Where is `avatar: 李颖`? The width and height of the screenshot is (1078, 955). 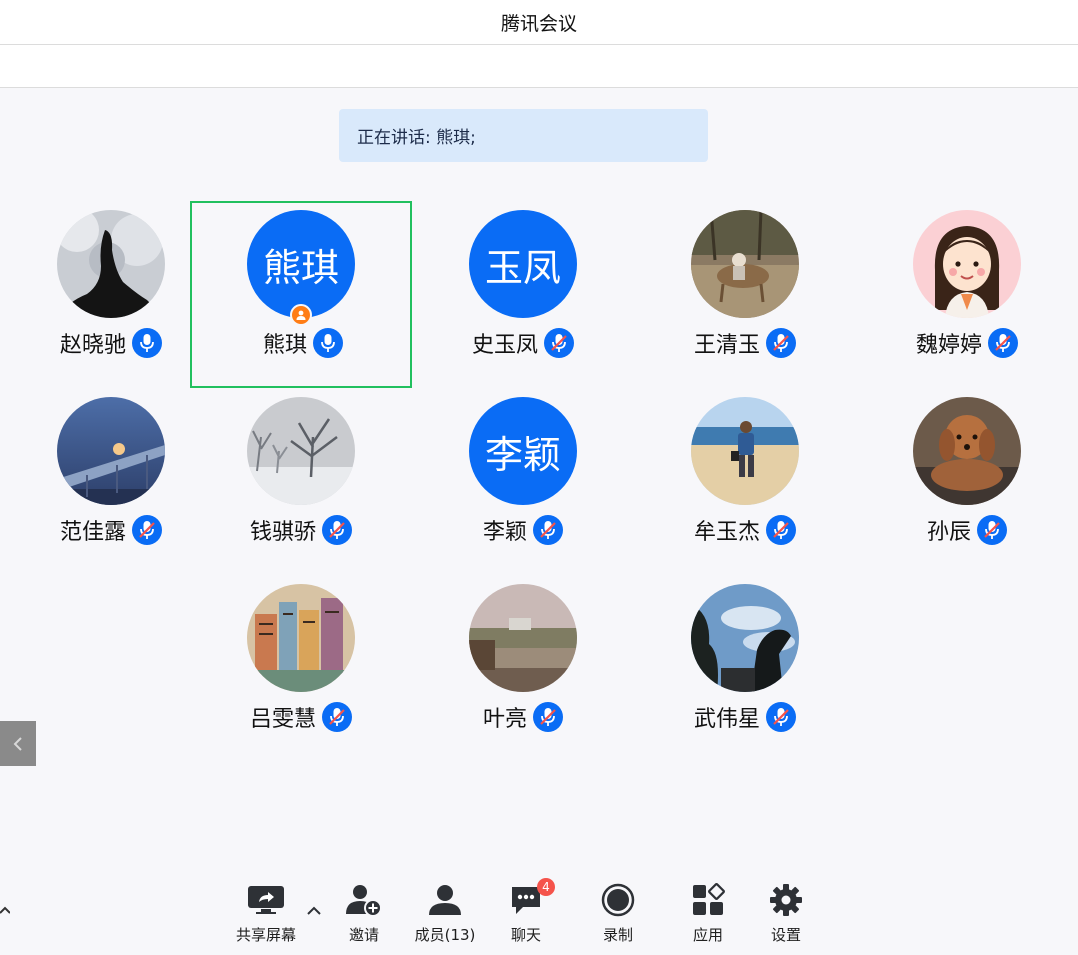 avatar: 李颖 is located at coordinates (523, 451).